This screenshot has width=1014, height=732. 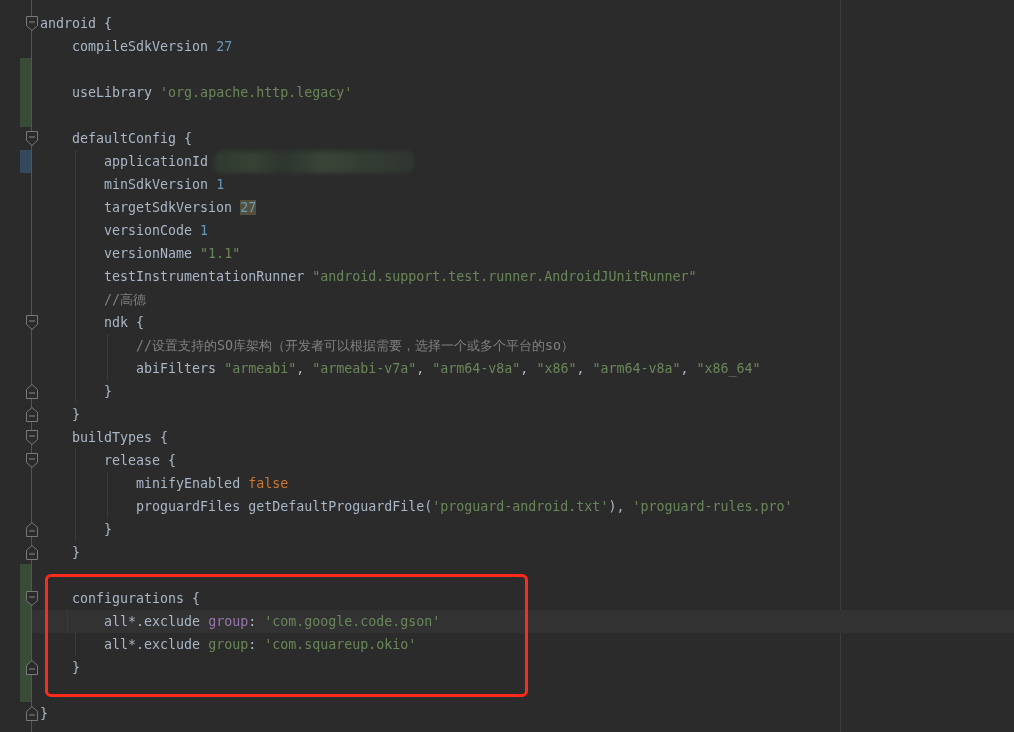 I want to click on code-line: testInstrumentationRunner "android.support.test.runner.AndroidJUnitRunner", so click(x=400, y=277).